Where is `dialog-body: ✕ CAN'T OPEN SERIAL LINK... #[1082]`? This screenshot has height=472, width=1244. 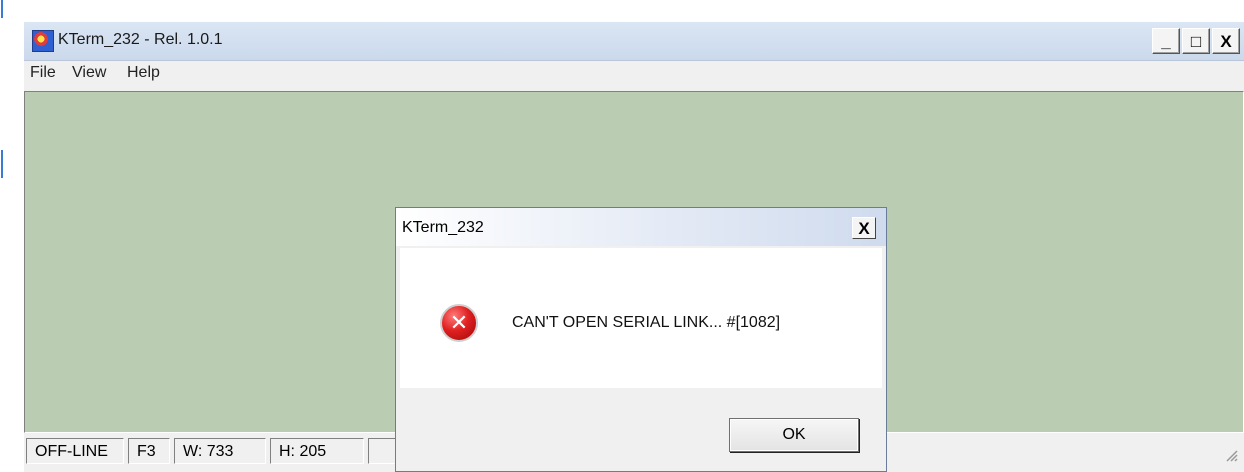
dialog-body: ✕ CAN'T OPEN SERIAL LINK... #[1082] is located at coordinates (641, 318).